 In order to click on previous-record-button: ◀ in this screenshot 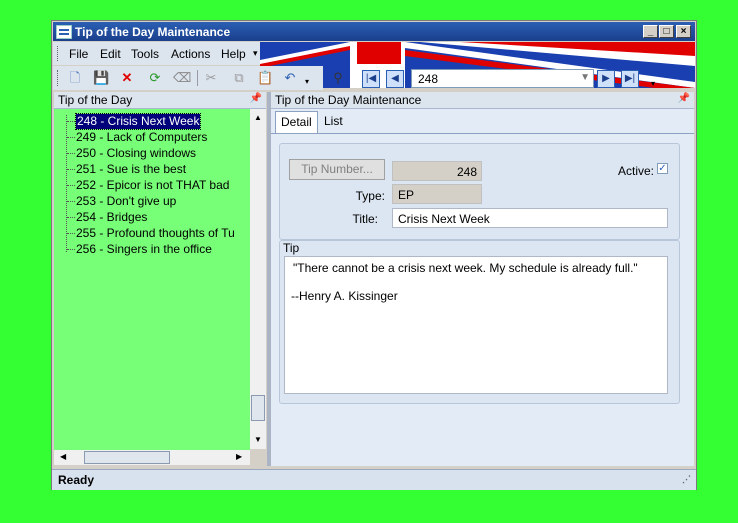, I will do `click(395, 79)`.